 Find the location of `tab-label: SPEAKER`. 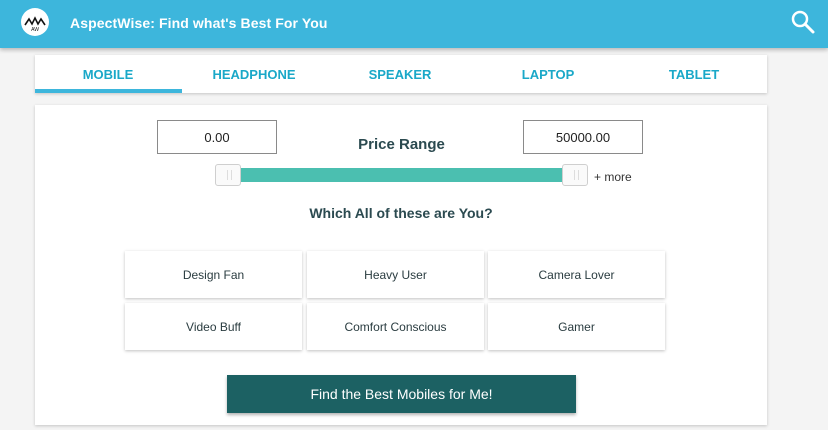

tab-label: SPEAKER is located at coordinates (400, 74).